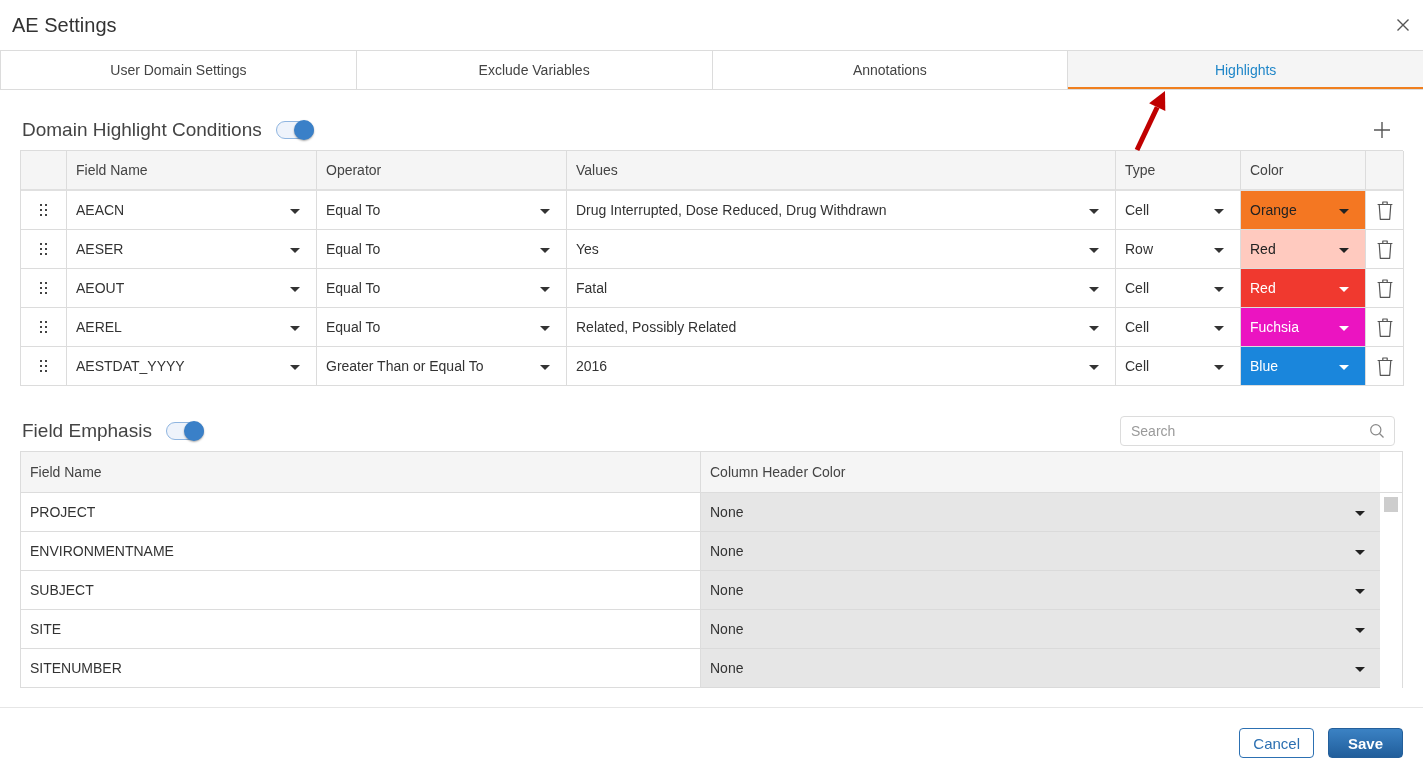 The height and width of the screenshot is (774, 1423). What do you see at coordinates (1365, 743) in the screenshot?
I see `save-button: Save` at bounding box center [1365, 743].